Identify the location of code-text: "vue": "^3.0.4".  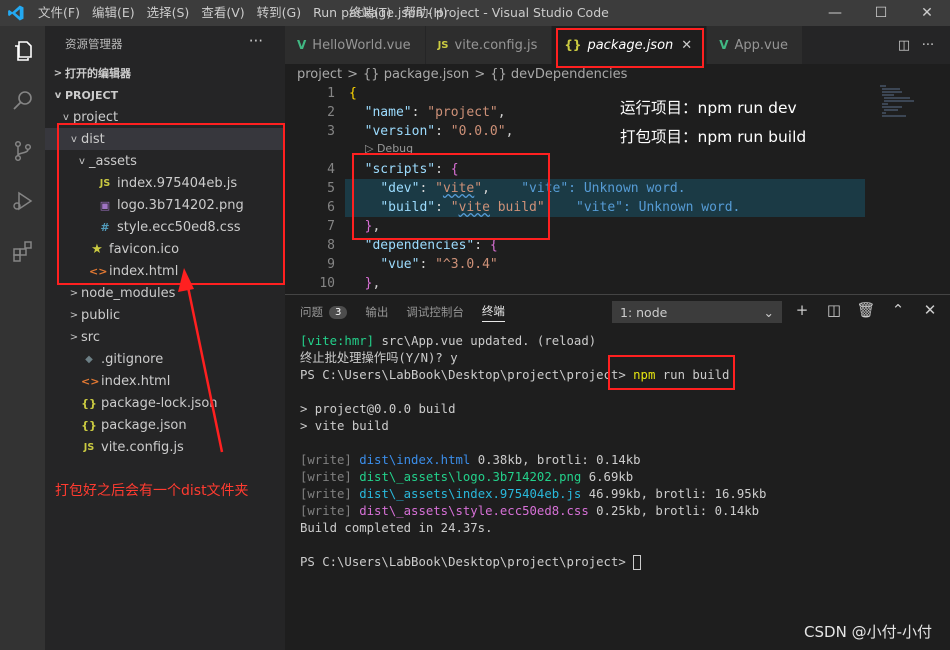
(439, 264).